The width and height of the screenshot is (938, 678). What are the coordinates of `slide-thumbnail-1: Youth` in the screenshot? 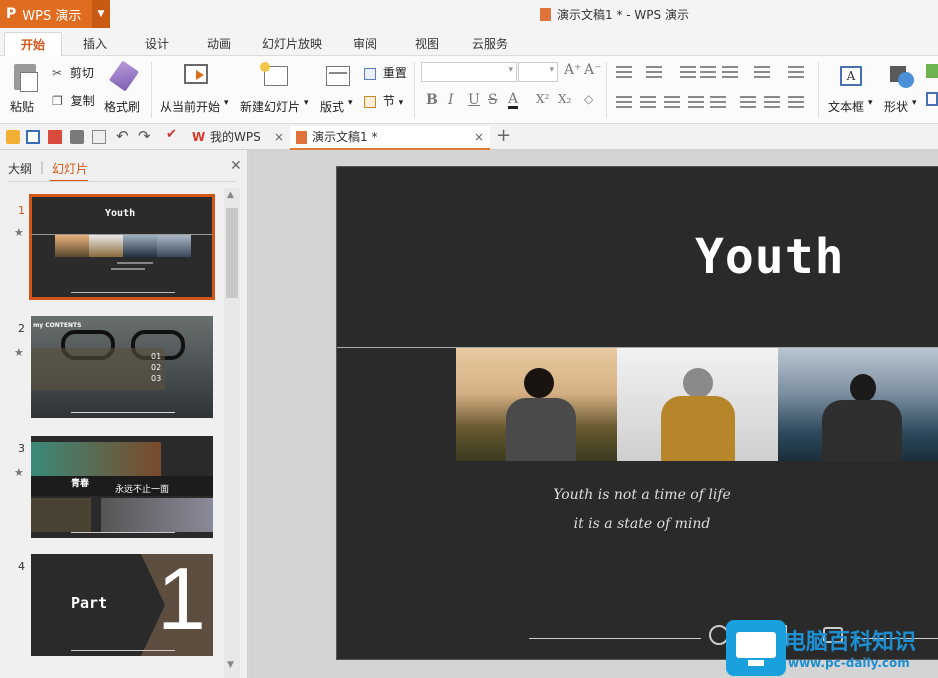 It's located at (122, 247).